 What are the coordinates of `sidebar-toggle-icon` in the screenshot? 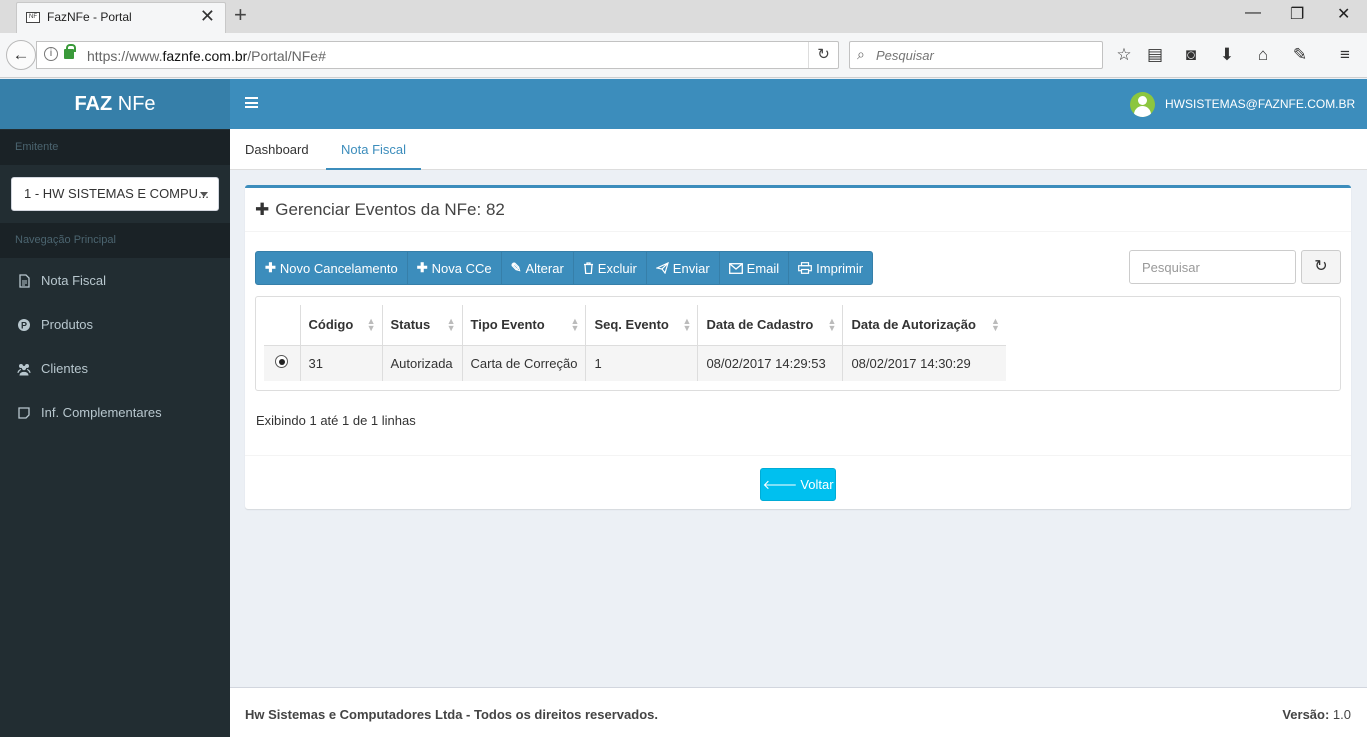 It's located at (251, 102).